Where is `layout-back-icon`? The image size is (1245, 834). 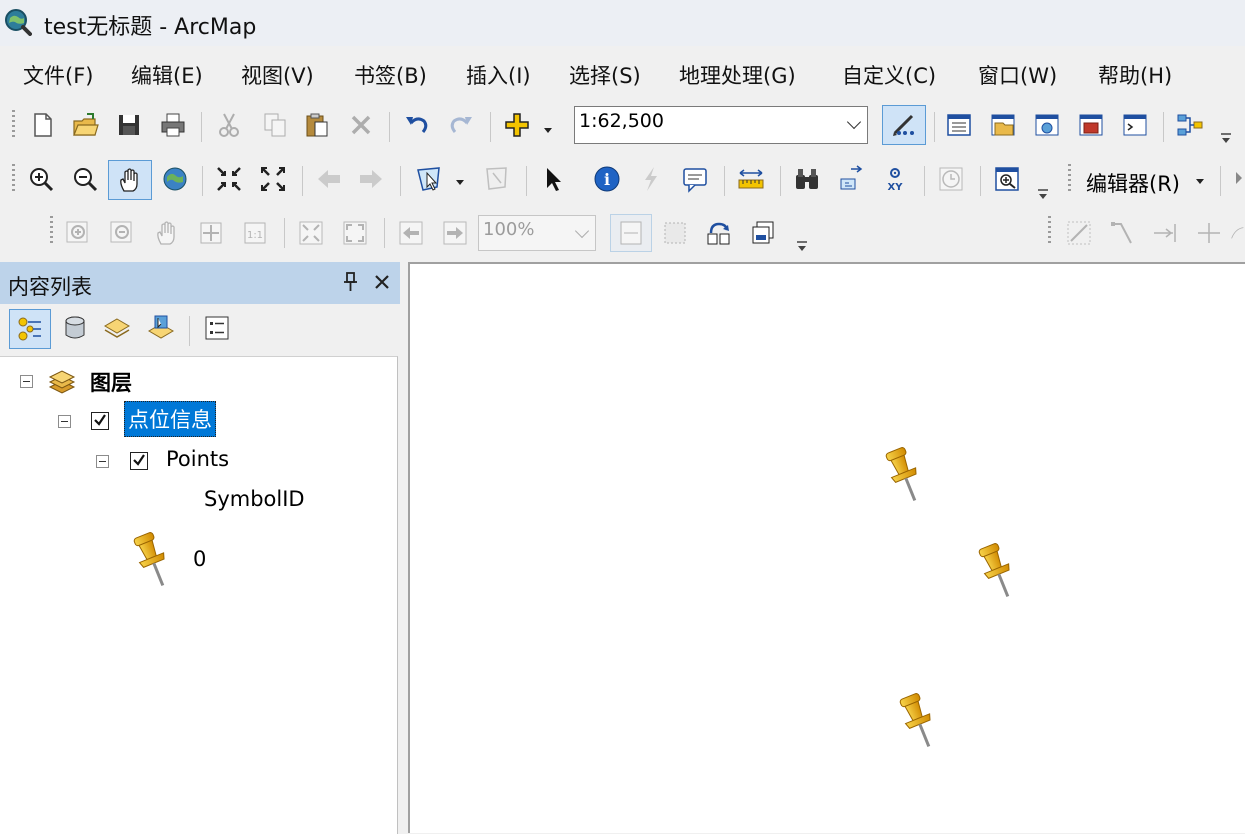
layout-back-icon is located at coordinates (411, 233).